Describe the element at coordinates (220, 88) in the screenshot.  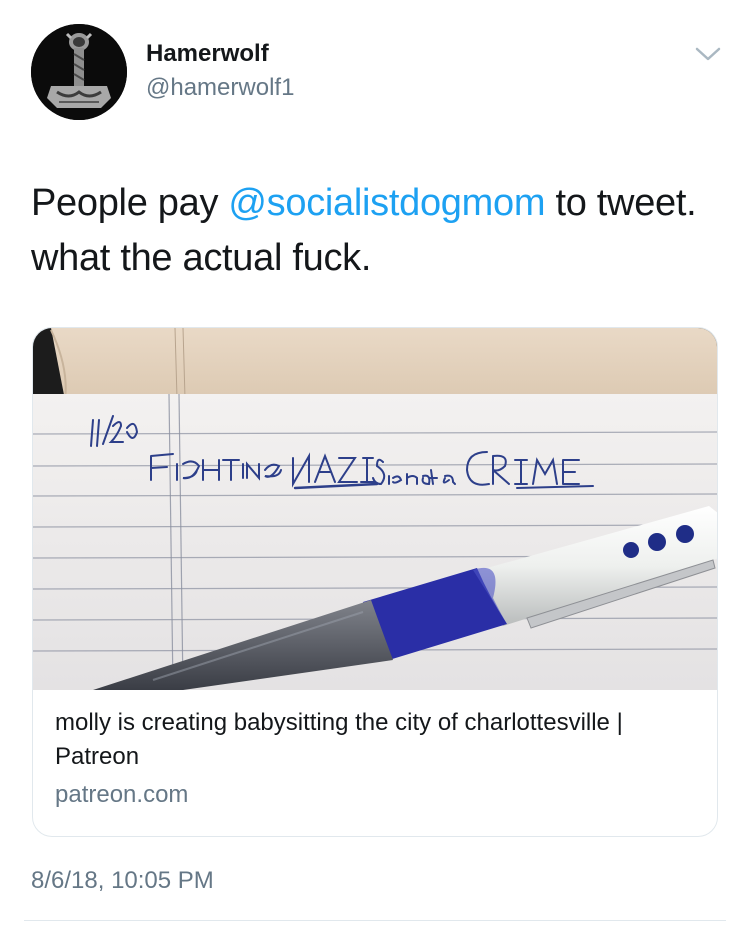
I see `user-handle: @hamerwolf1` at that location.